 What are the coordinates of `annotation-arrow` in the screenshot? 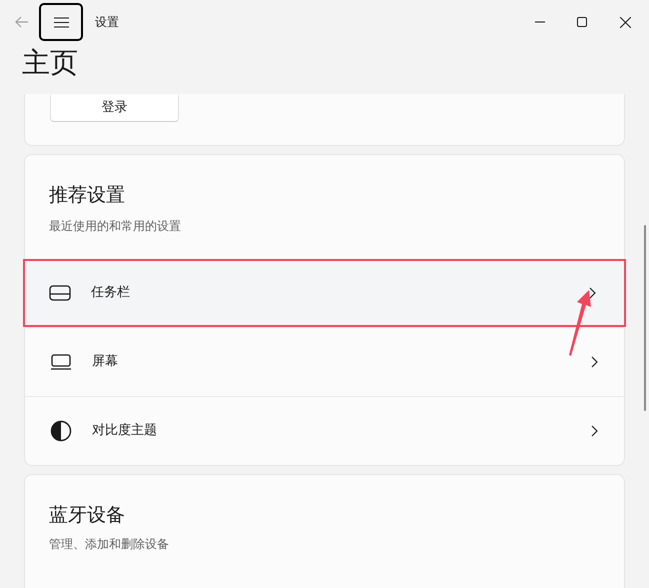 It's located at (580, 322).